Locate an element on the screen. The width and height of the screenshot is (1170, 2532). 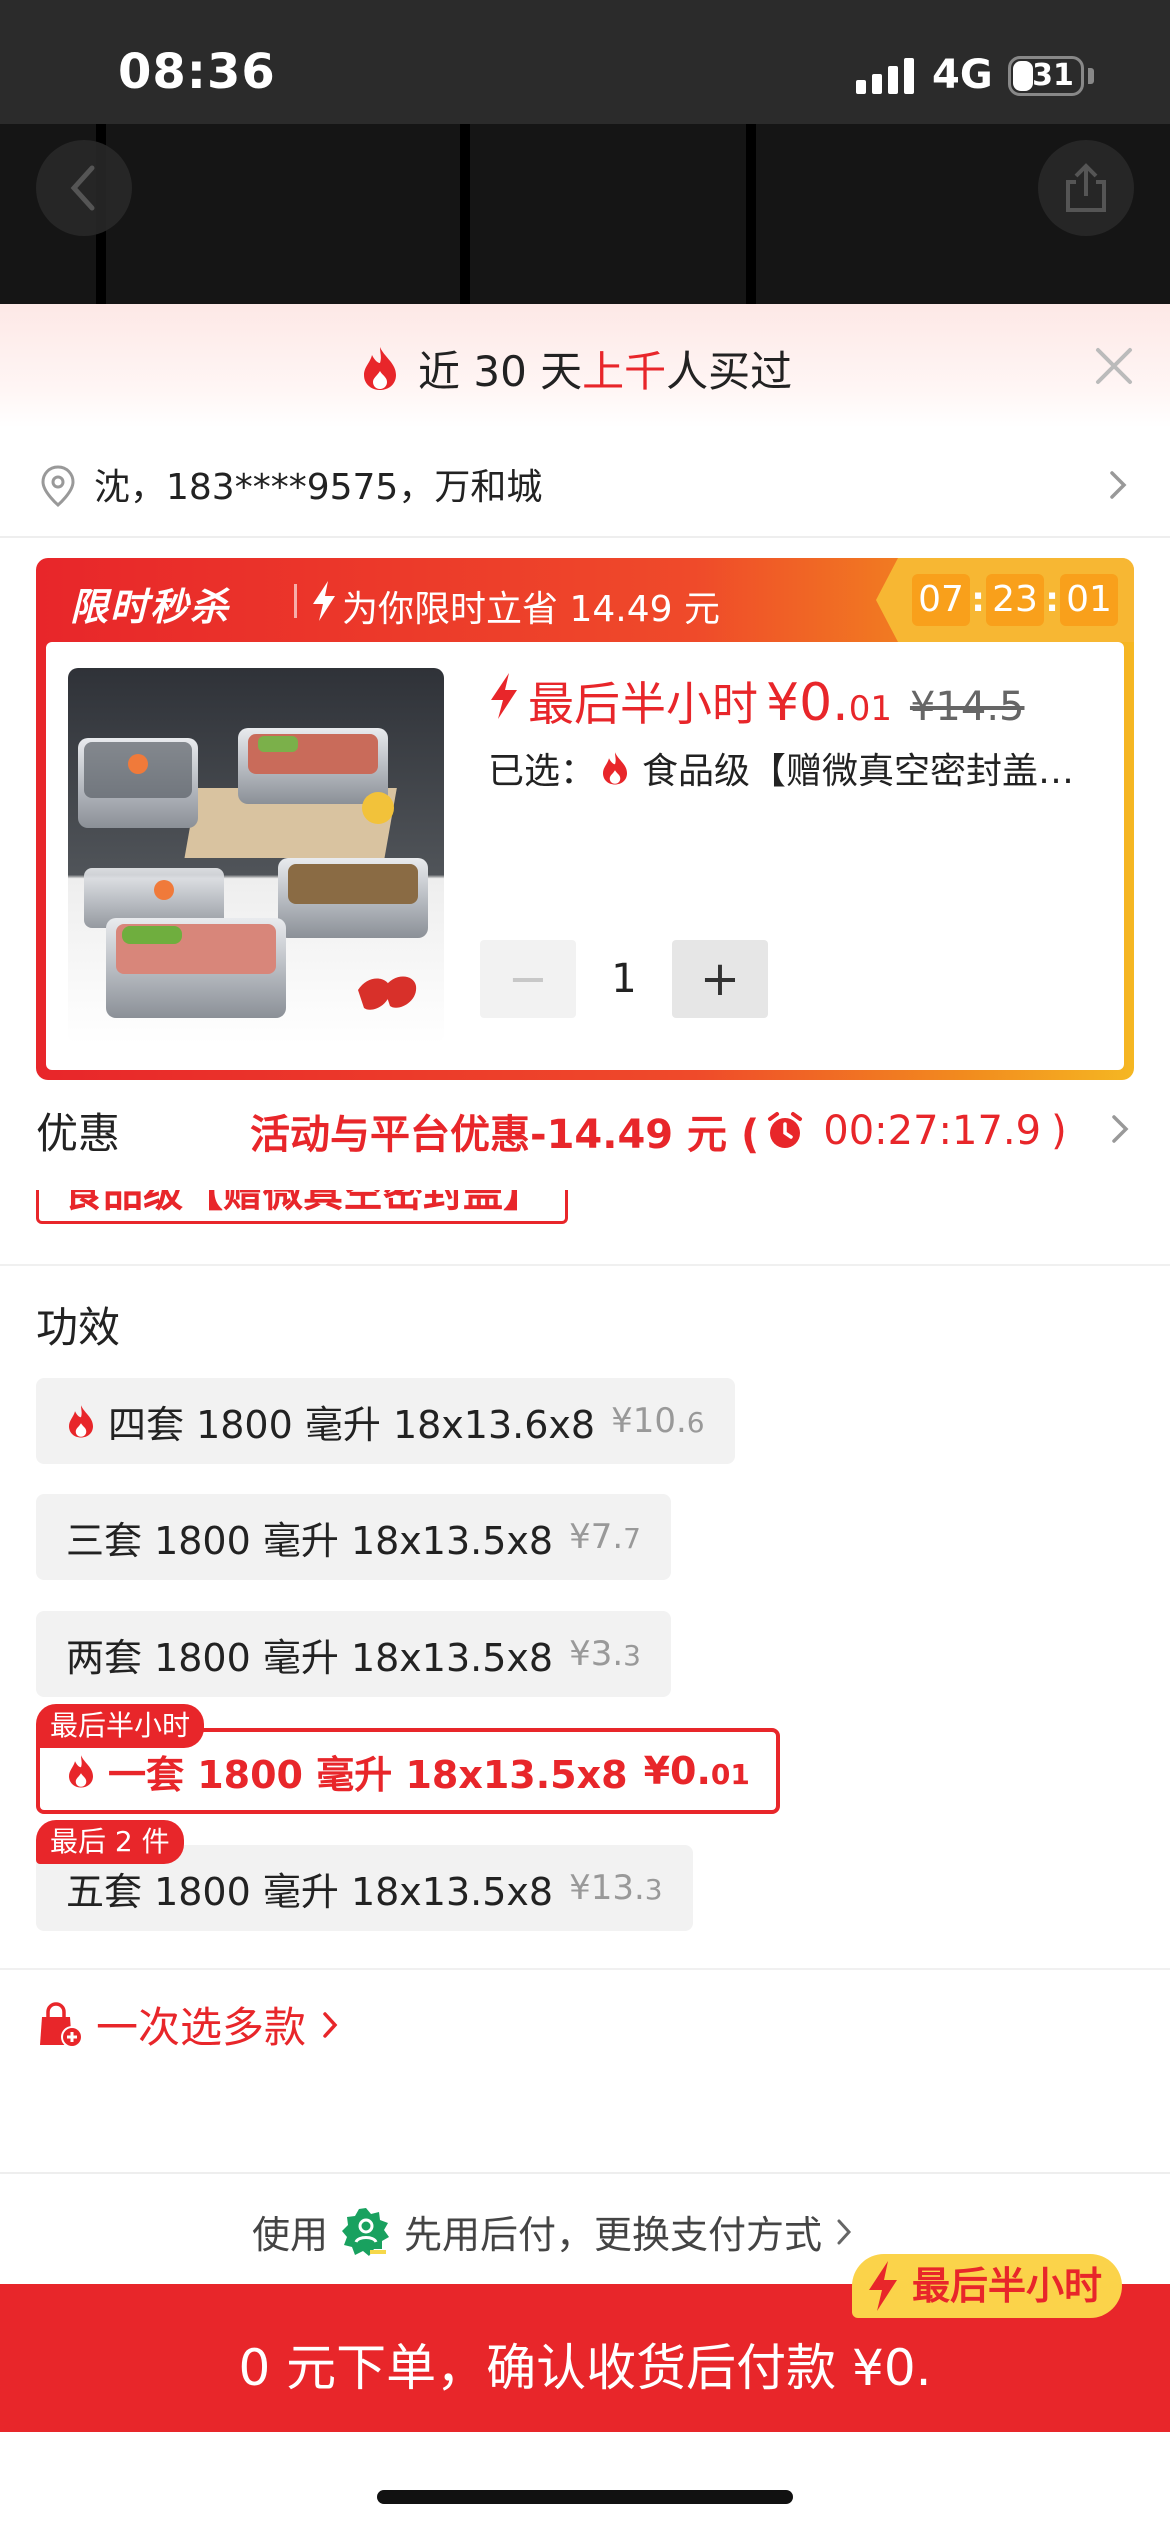
product-image is located at coordinates (256, 856).